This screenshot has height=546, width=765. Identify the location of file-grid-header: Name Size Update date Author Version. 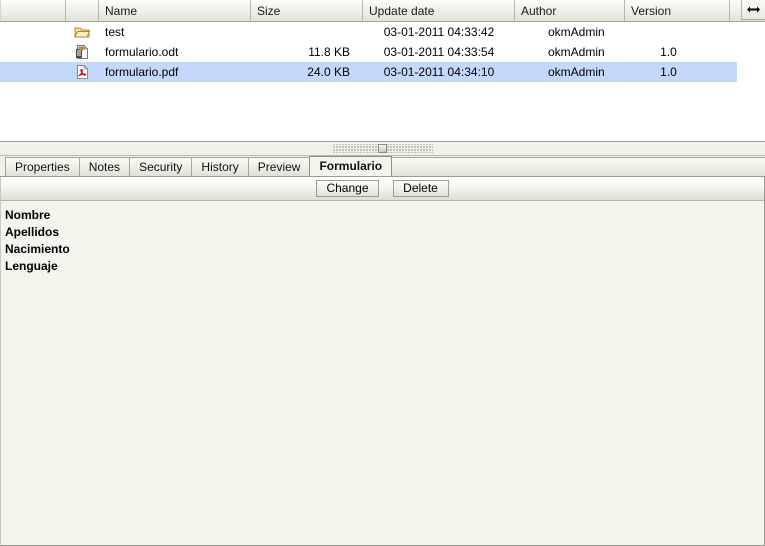
(382, 11).